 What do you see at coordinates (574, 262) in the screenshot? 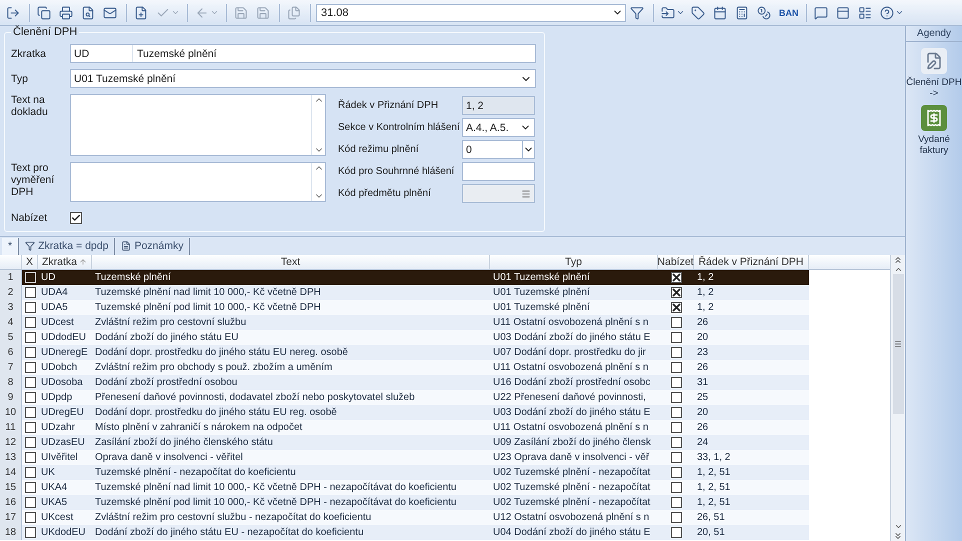
I see `column-header: Typ` at bounding box center [574, 262].